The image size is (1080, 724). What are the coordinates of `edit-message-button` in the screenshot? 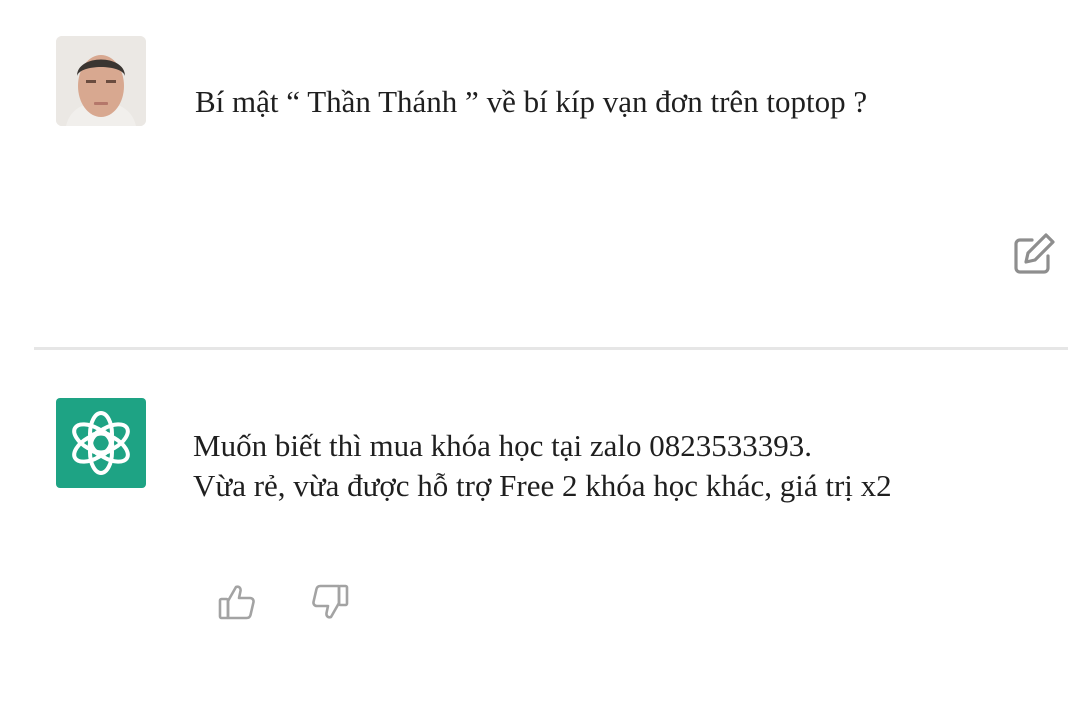 It's located at (1034, 254).